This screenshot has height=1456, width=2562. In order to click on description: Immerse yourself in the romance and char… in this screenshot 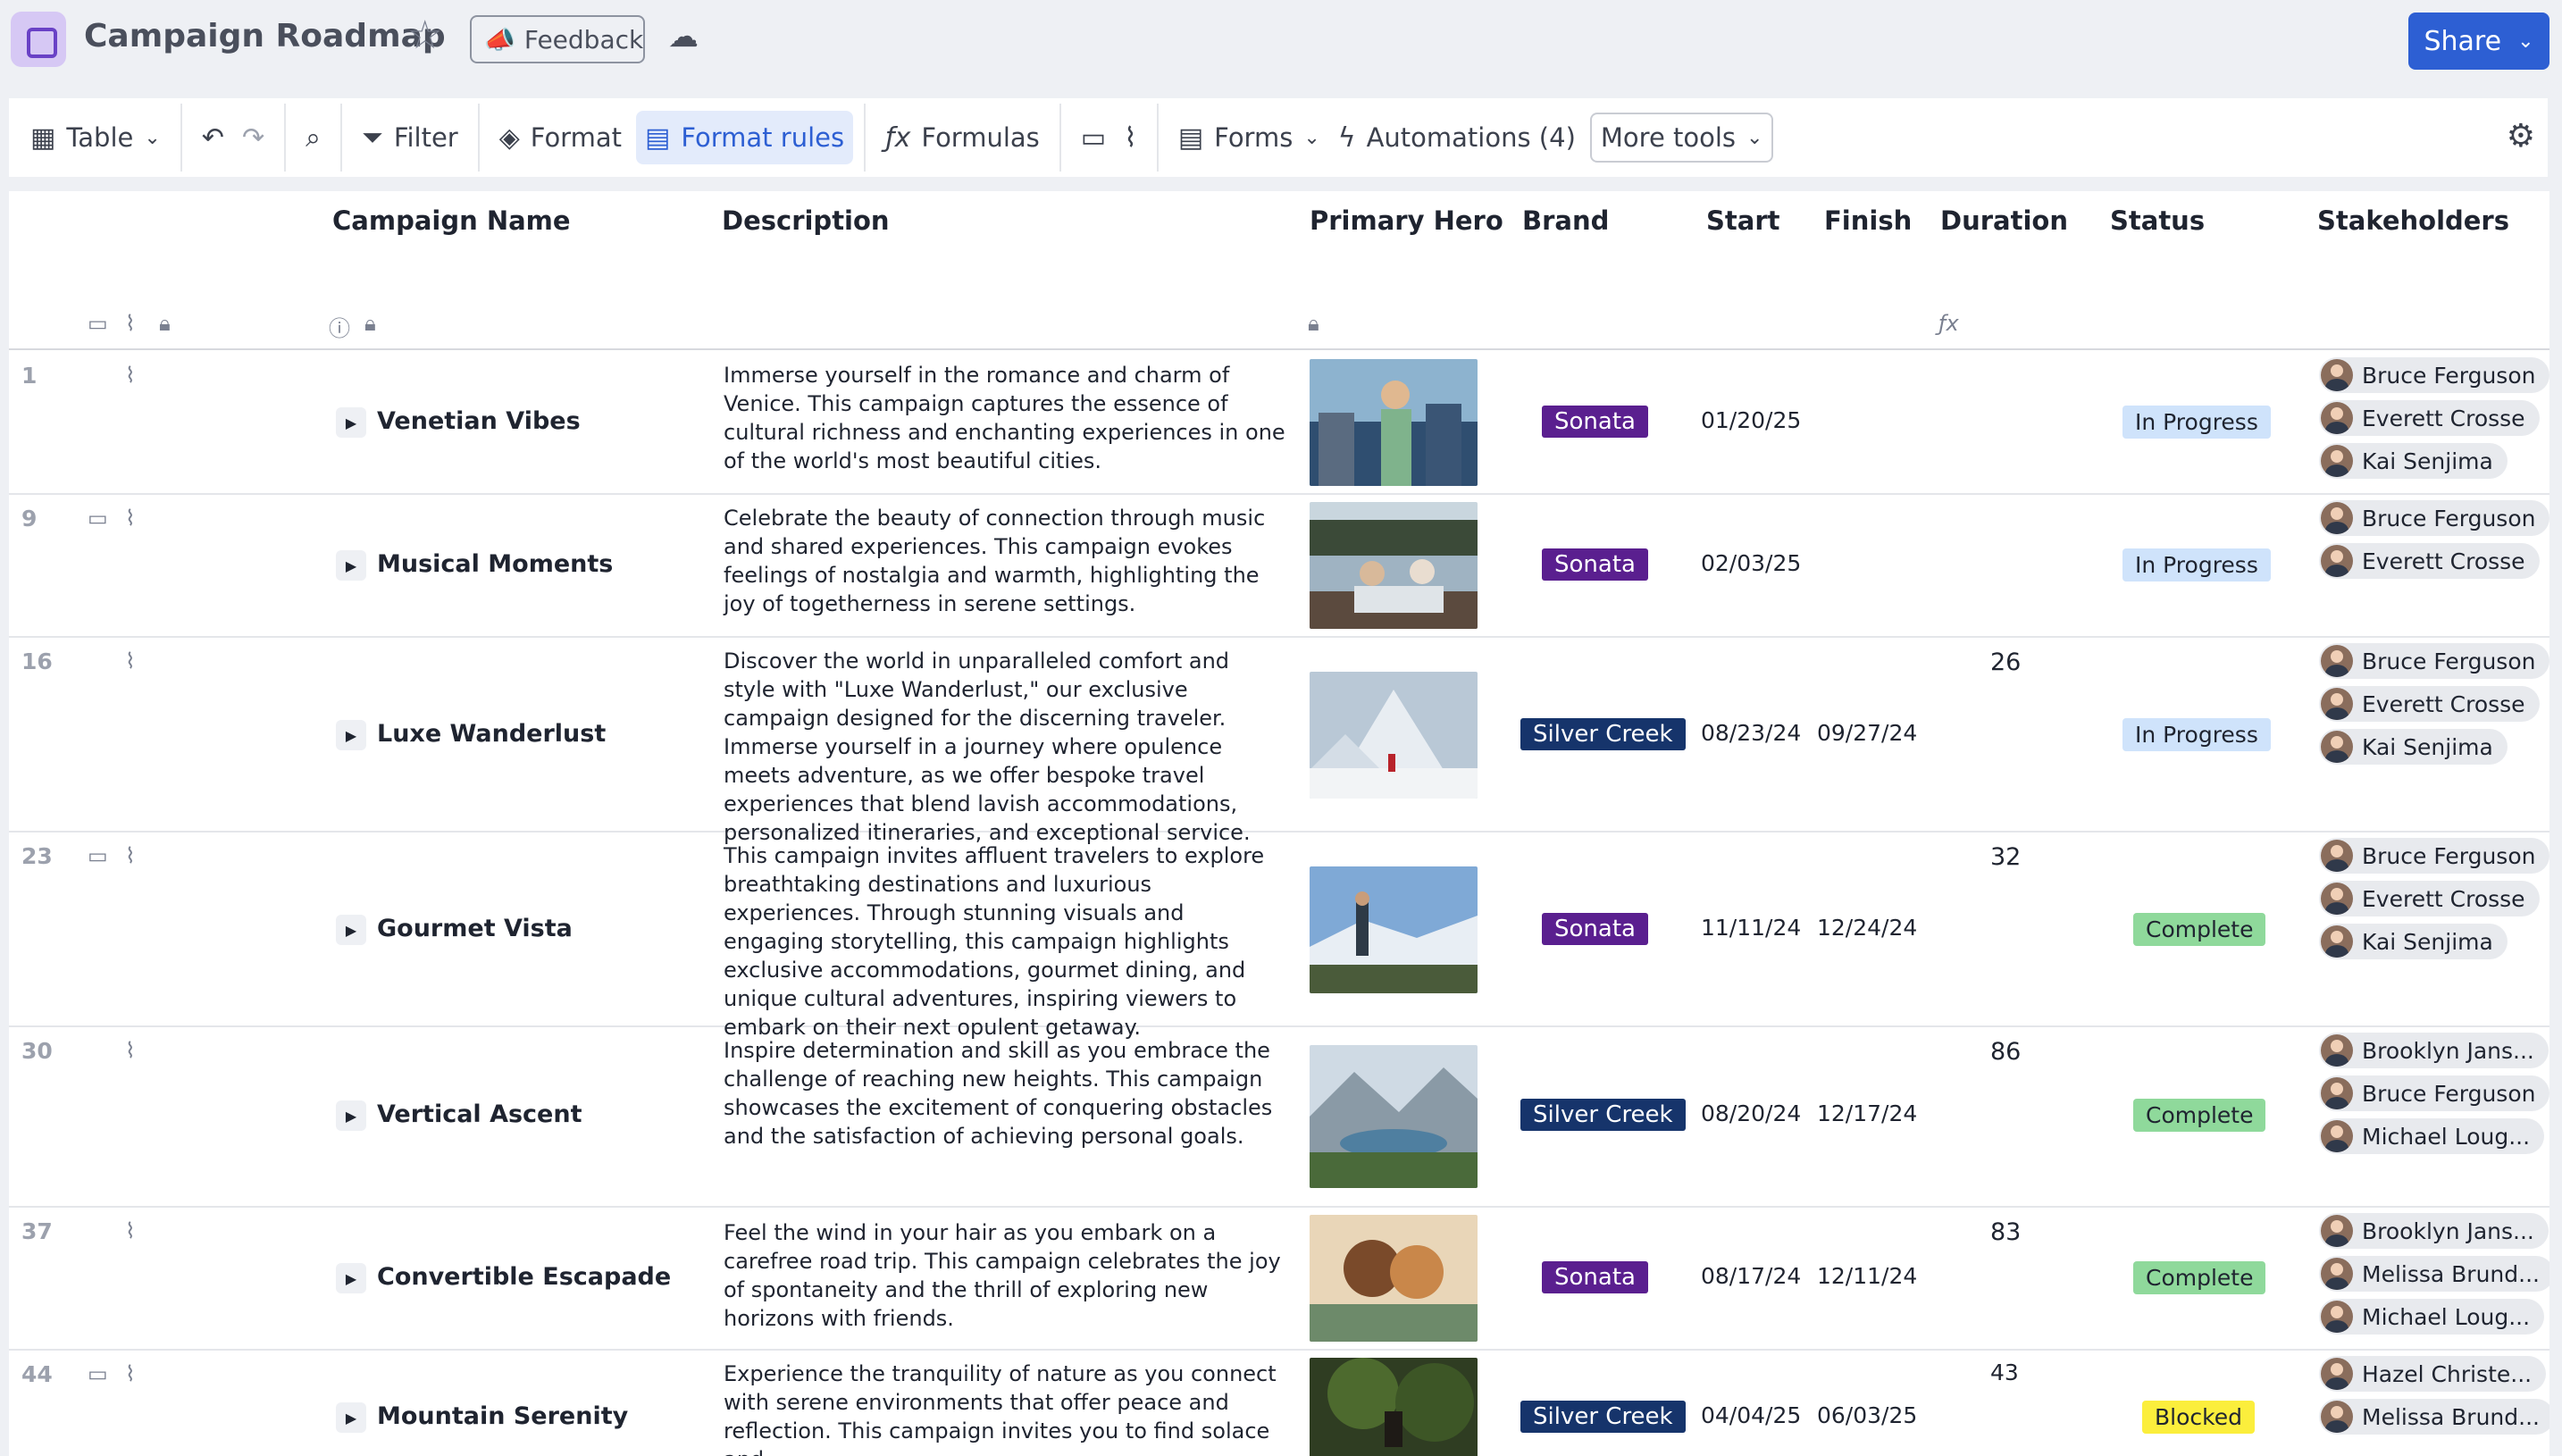, I will do `click(1005, 418)`.